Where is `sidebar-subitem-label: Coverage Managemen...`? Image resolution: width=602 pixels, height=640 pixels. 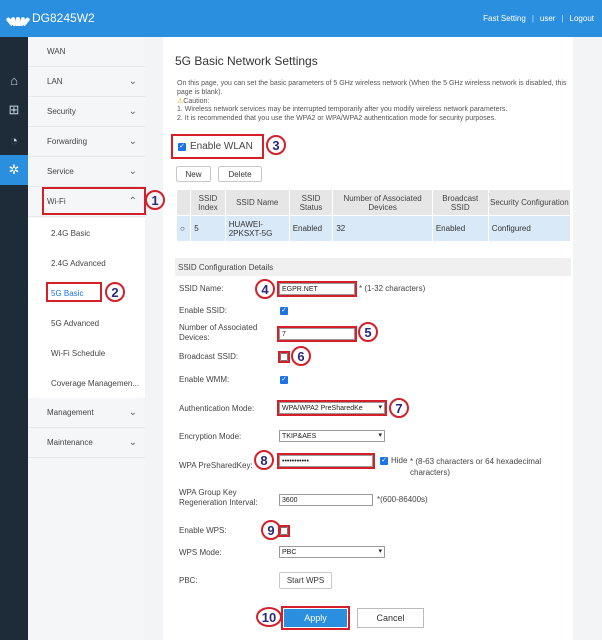 sidebar-subitem-label: Coverage Managemen... is located at coordinates (95, 383).